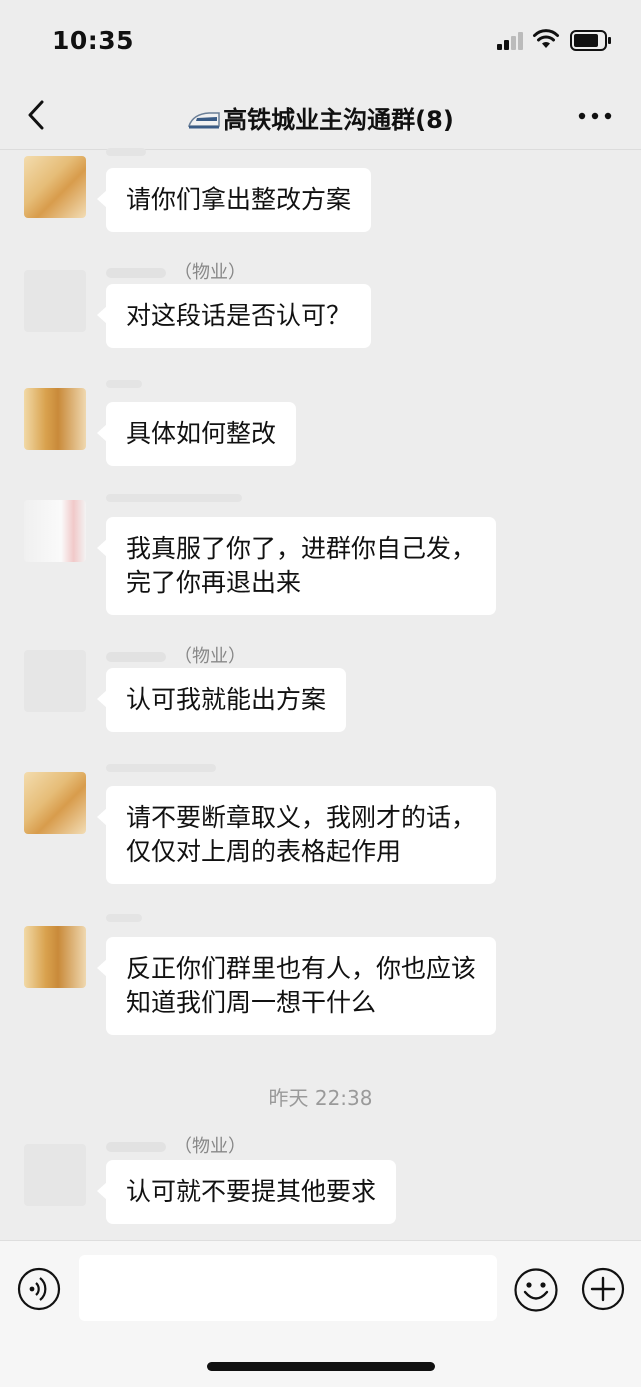 This screenshot has width=641, height=1387. I want to click on chat-title-row: 高铁城业主沟通群(8), so click(320, 117).